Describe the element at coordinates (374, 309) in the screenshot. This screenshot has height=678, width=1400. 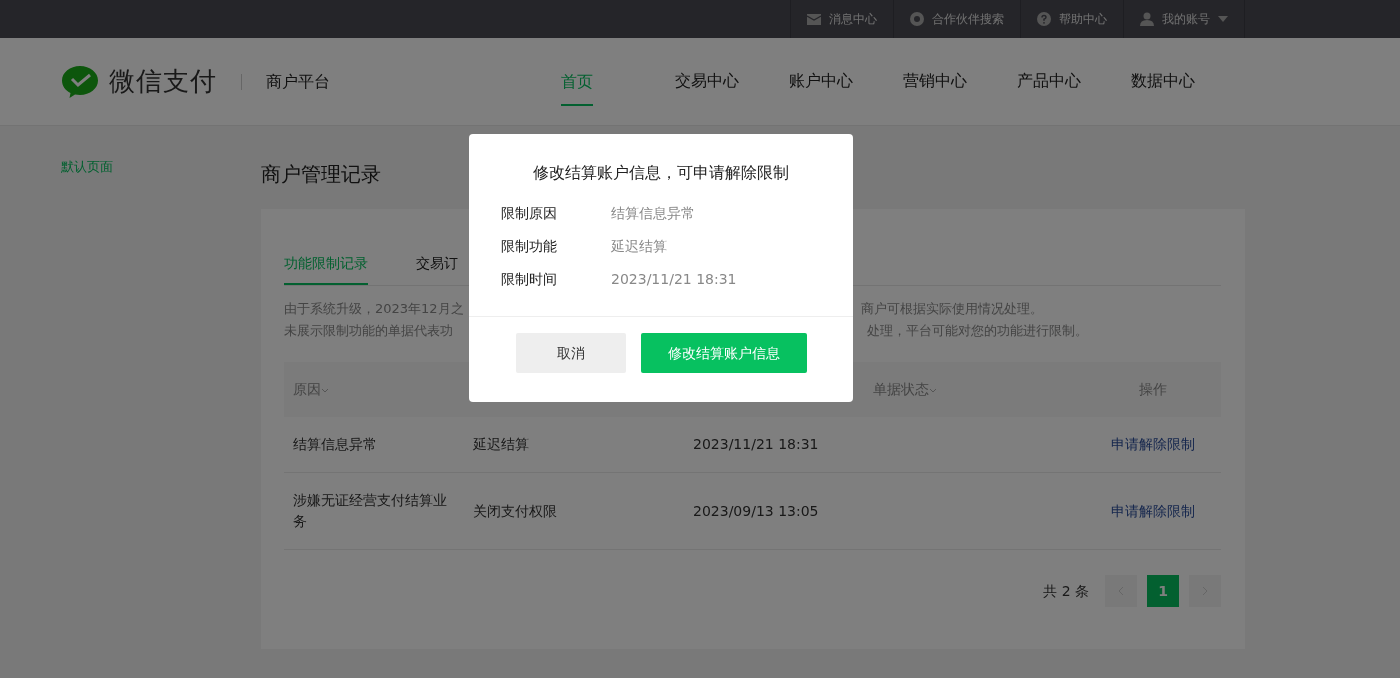
I see `notice-text: 由于系统升级，2023年12月之` at that location.